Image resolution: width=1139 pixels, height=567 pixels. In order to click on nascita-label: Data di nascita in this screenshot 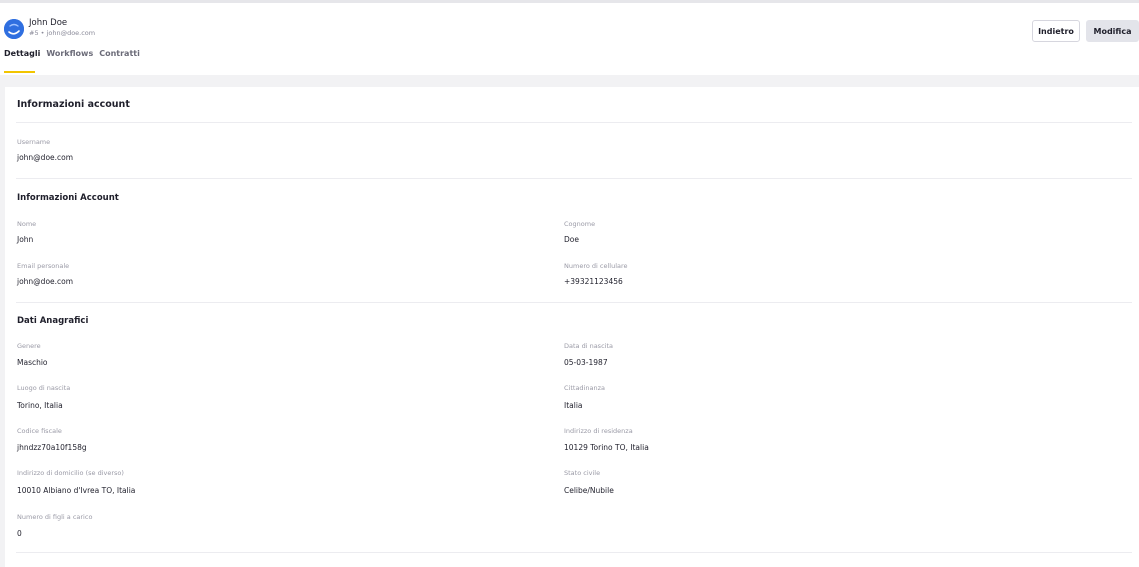, I will do `click(588, 346)`.